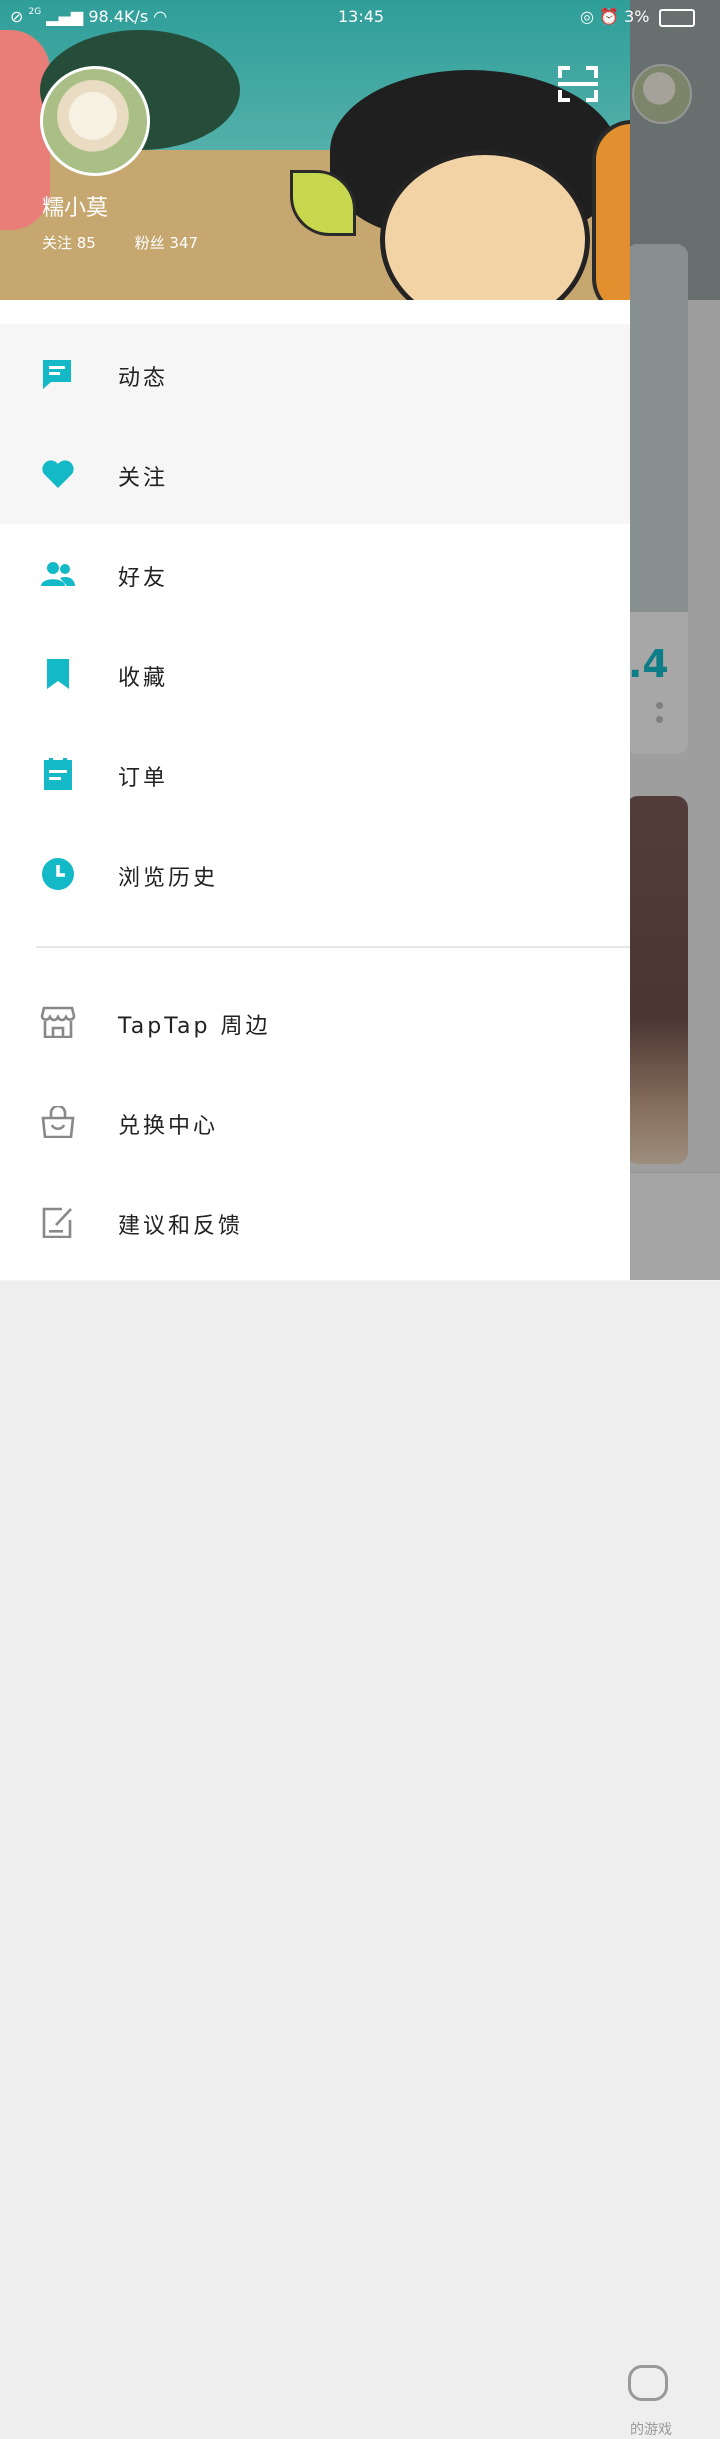  Describe the element at coordinates (315, 774) in the screenshot. I see `menu-item-orders: 订单` at that location.